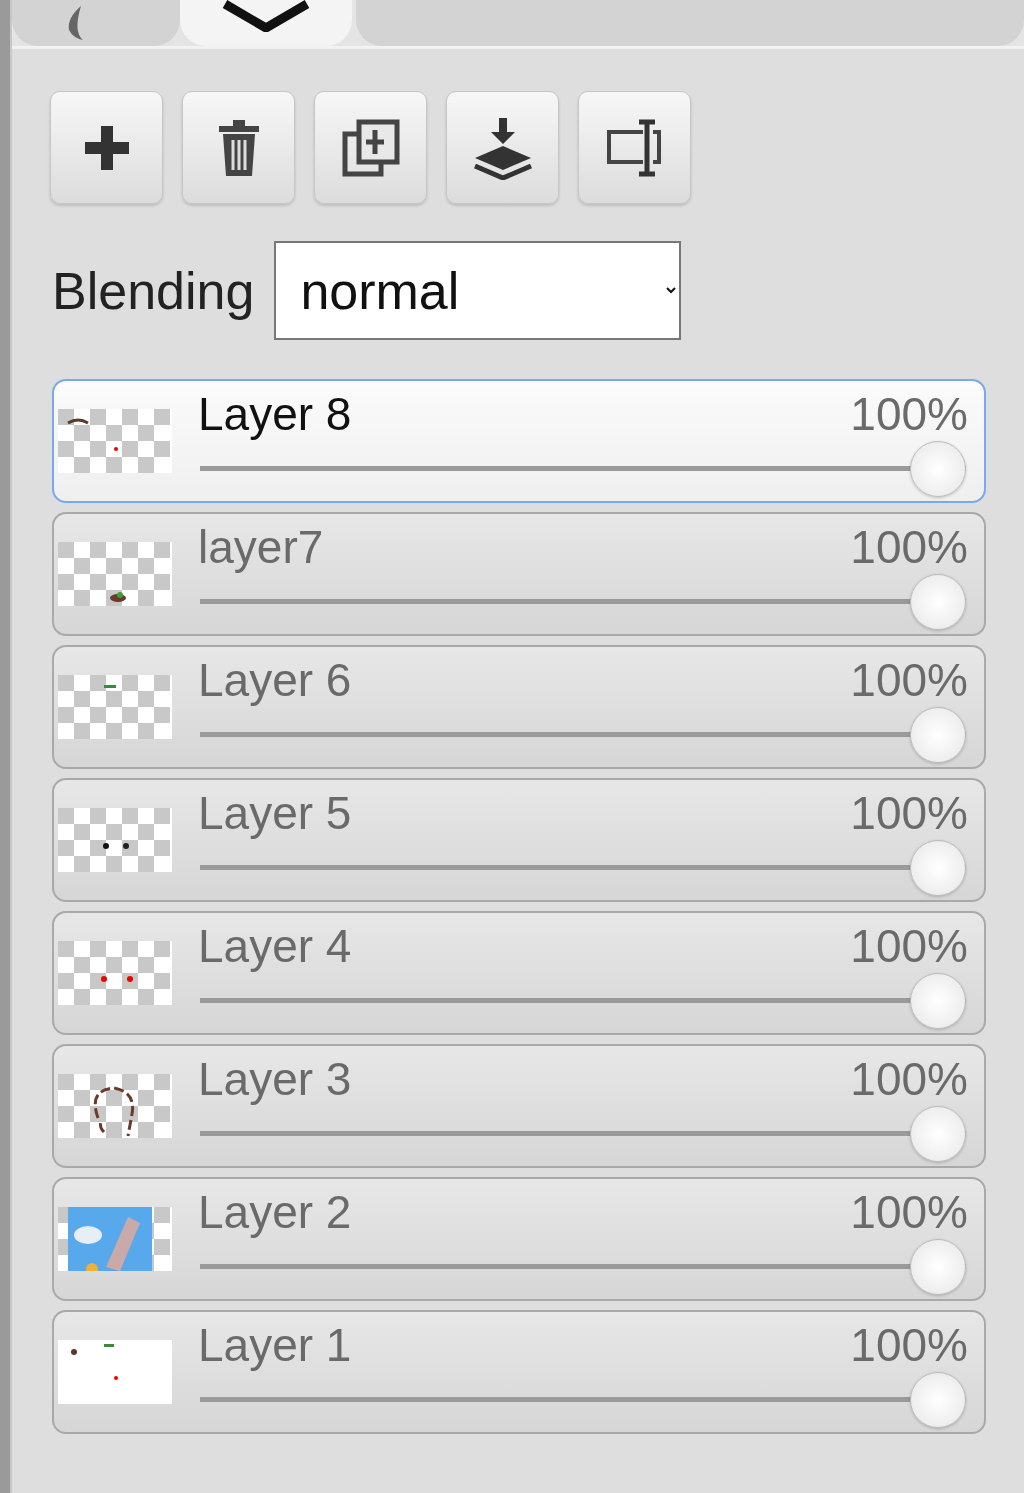  I want to click on layer-name: Layer 5, so click(275, 813).